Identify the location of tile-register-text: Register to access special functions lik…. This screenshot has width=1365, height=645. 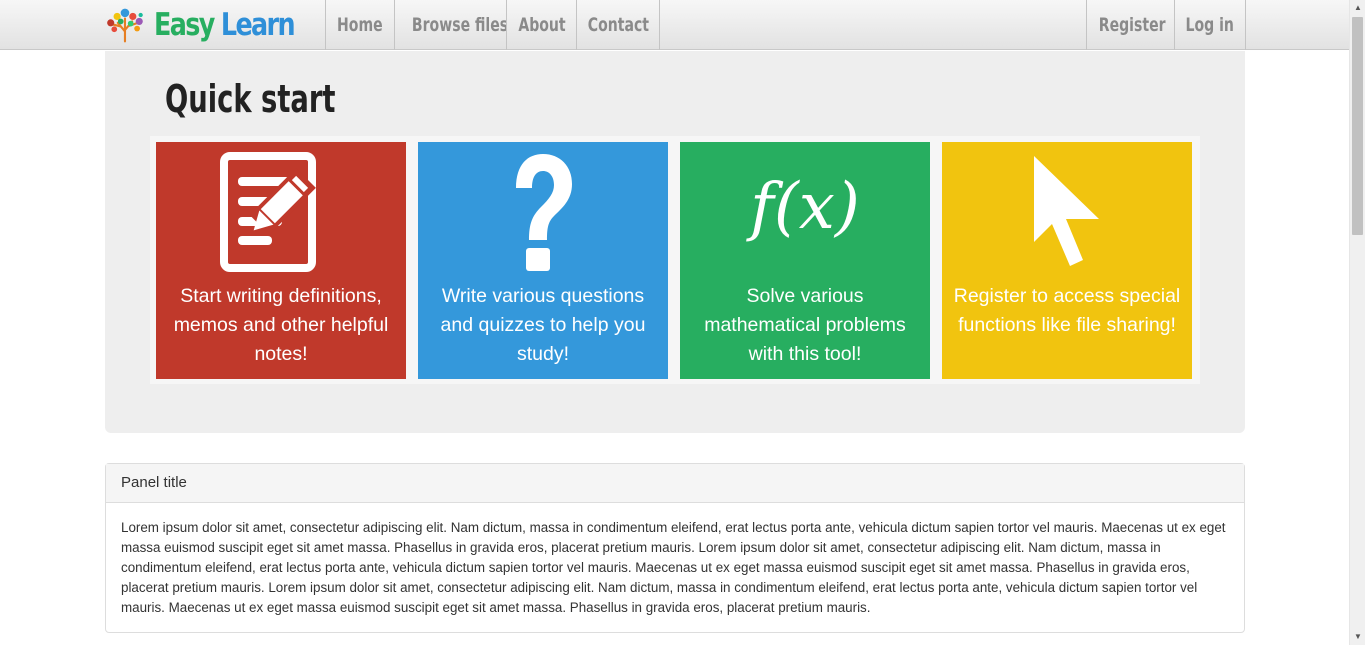
(1067, 310).